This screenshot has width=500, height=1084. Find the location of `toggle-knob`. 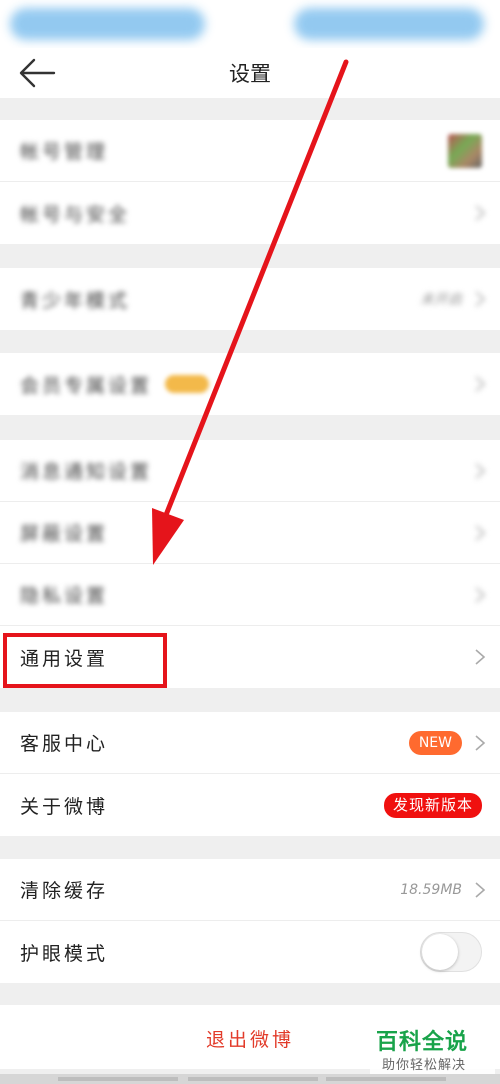

toggle-knob is located at coordinates (440, 952).